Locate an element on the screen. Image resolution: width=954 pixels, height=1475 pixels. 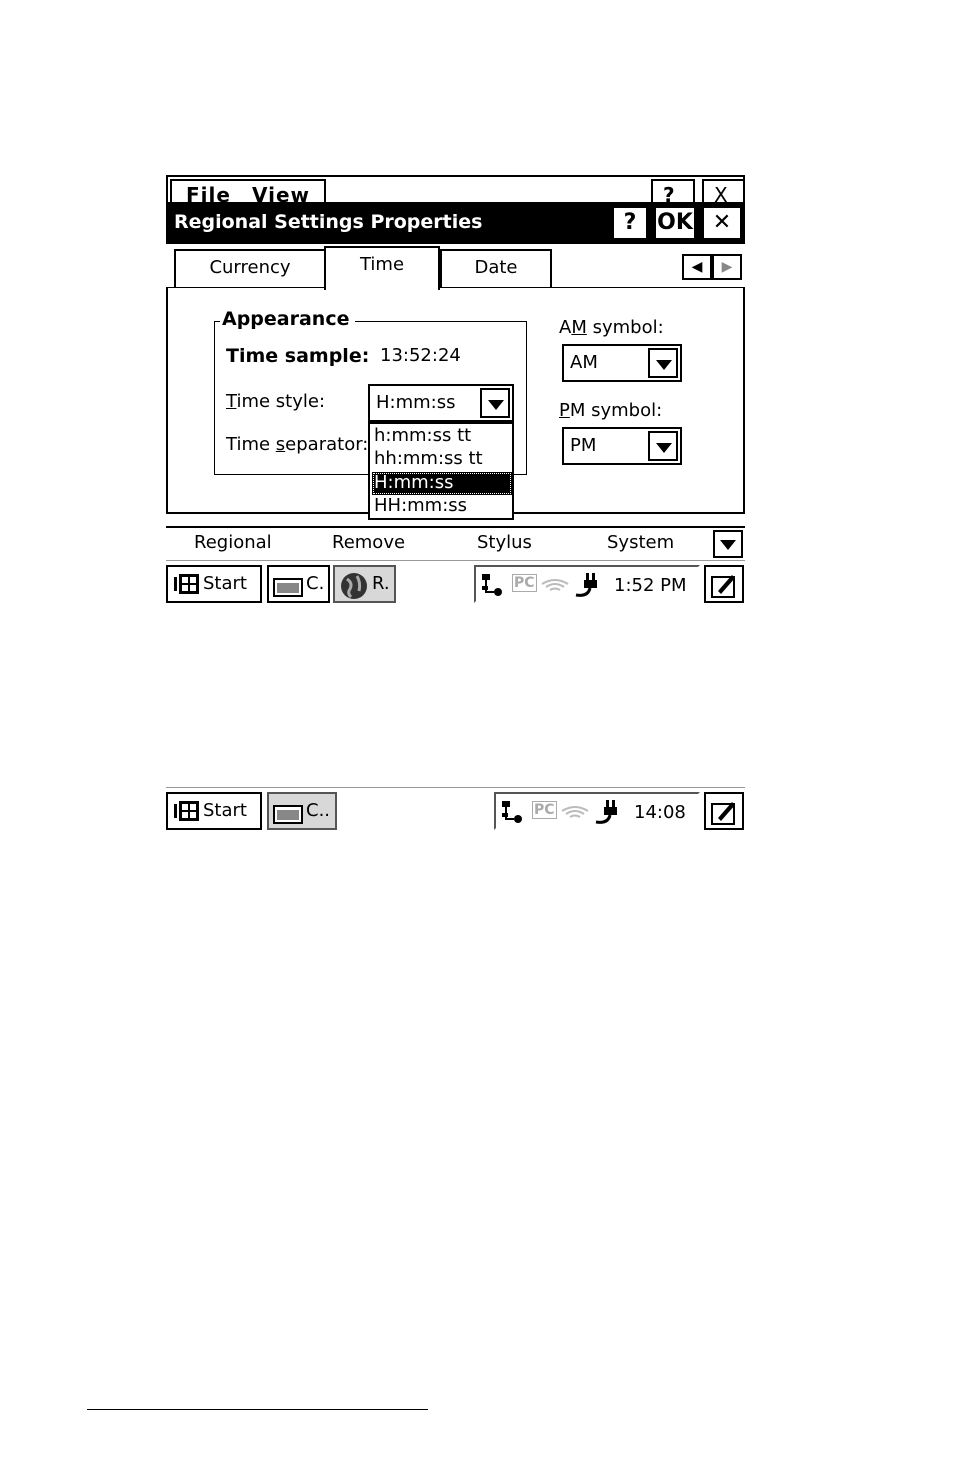
task-c-label: C. is located at coordinates (315, 583).